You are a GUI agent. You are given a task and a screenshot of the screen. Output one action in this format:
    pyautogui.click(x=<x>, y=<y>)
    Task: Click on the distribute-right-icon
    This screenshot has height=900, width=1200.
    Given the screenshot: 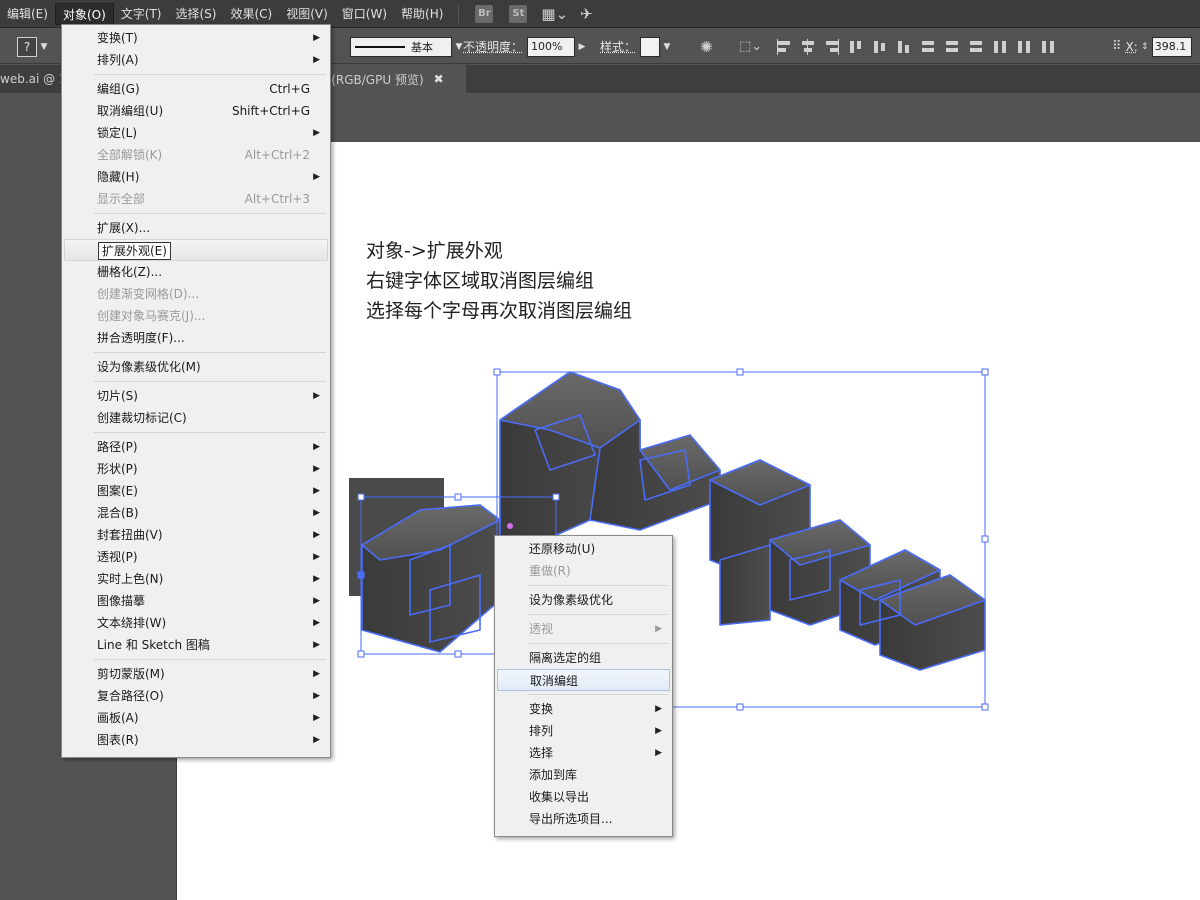 What is the action you would take?
    pyautogui.click(x=1048, y=47)
    